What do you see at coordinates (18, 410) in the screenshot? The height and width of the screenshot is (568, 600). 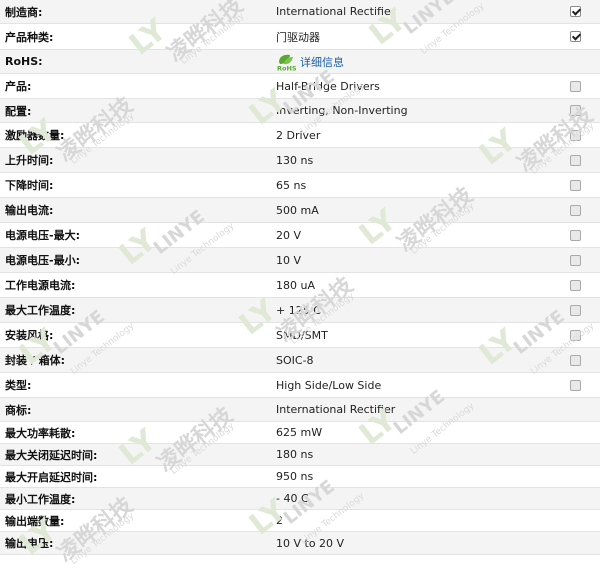 I see `spec-label: 商标:` at bounding box center [18, 410].